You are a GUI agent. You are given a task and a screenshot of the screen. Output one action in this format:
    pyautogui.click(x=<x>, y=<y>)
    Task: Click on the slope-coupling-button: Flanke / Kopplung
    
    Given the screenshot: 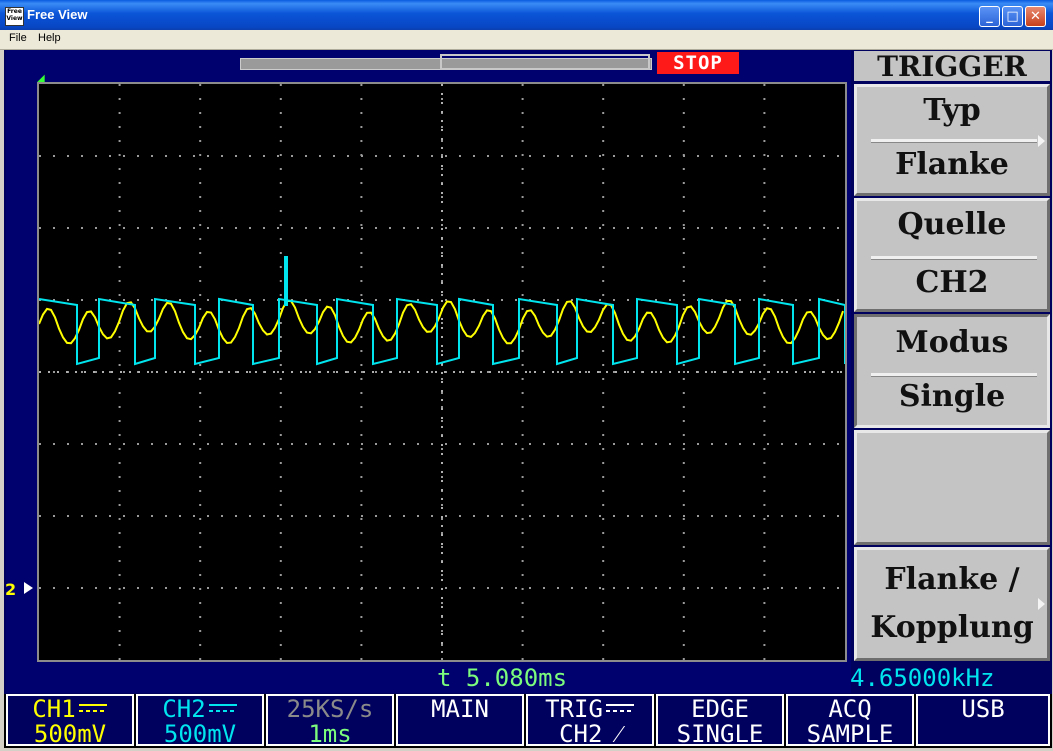 What is the action you would take?
    pyautogui.click(x=952, y=604)
    